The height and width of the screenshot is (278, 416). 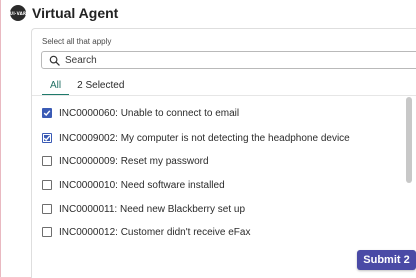 I want to click on list-item-label: INC0000011: Need new Blackberry set up, so click(x=152, y=209).